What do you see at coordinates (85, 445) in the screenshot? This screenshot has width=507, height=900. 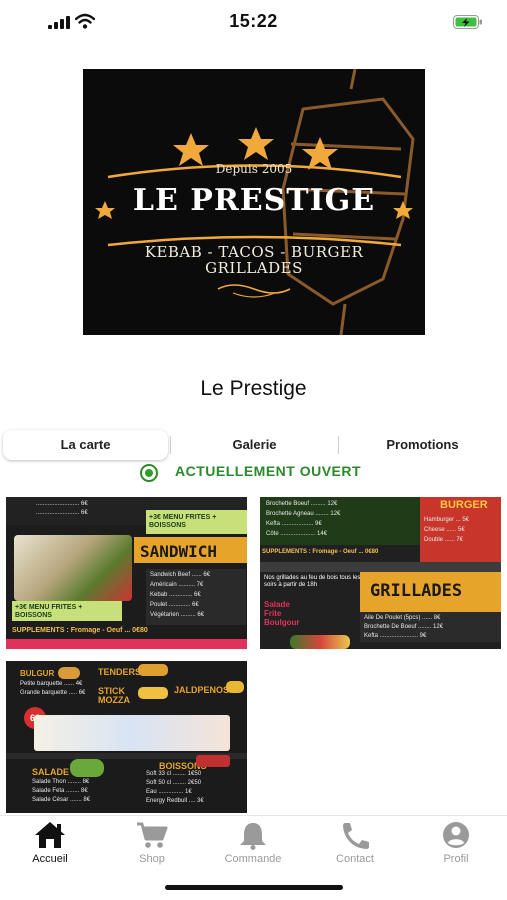 I see `tab-la-carte: La carte` at bounding box center [85, 445].